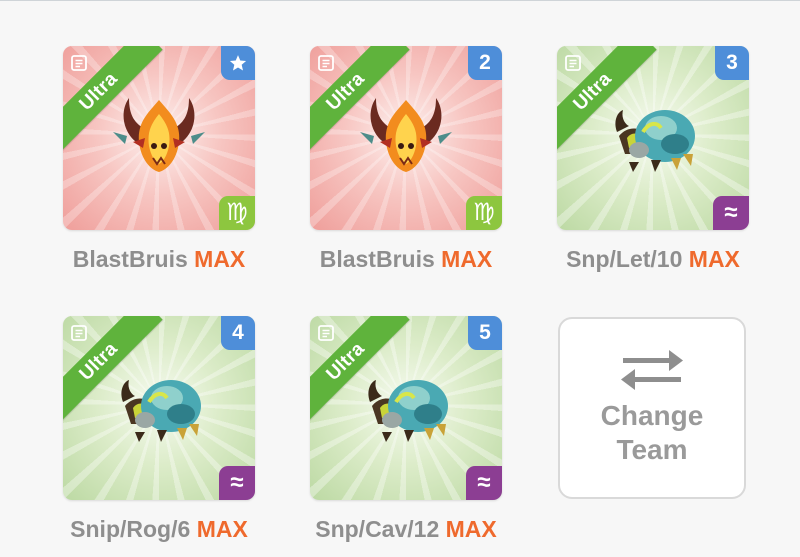 This screenshot has width=800, height=557. I want to click on monster-name-label: Snp/Cav/12 MAX, so click(406, 529).